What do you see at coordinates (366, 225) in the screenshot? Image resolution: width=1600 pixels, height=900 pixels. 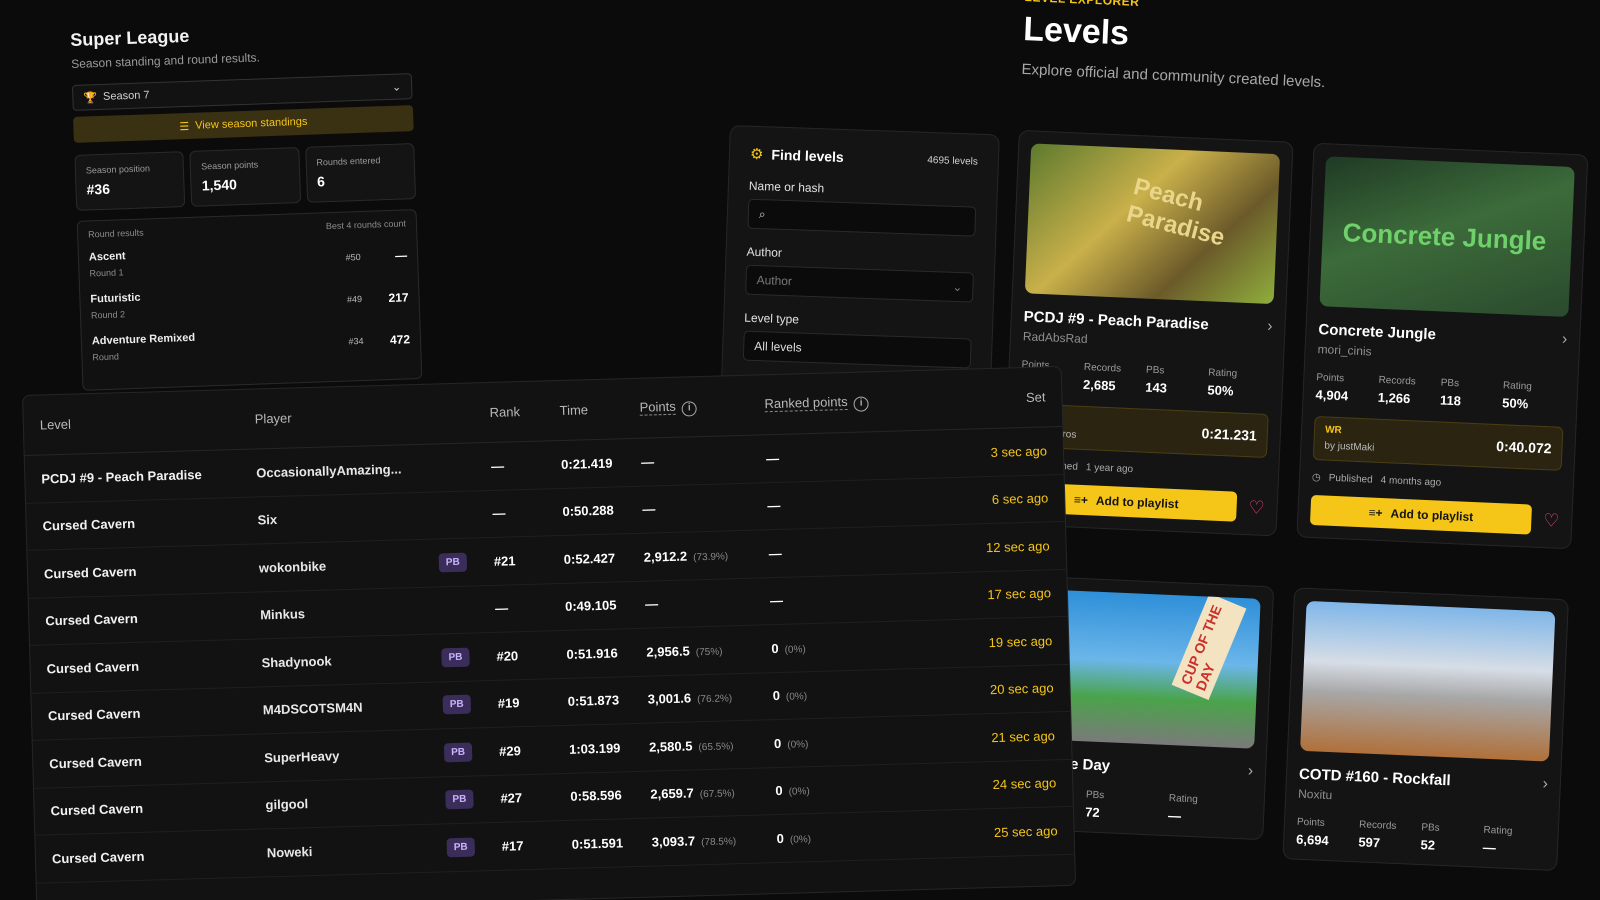 I see `round-results-note: Best 4 rounds count` at bounding box center [366, 225].